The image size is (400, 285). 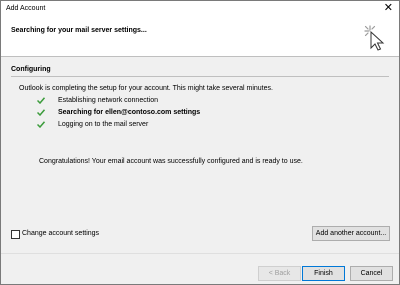 I want to click on step-label: Establishing network connection, so click(x=108, y=100).